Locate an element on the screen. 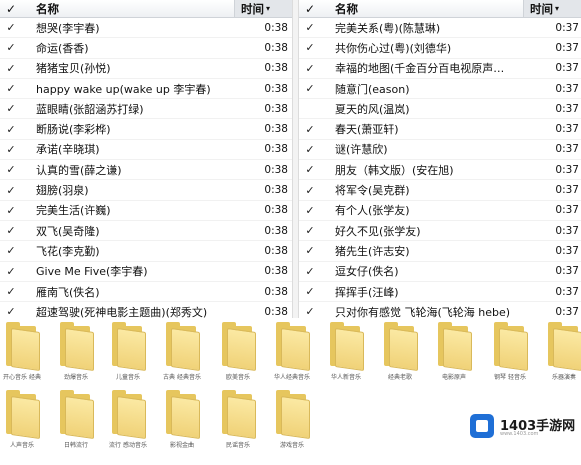  track-title: 共你伤心过(粤)(刘德华) is located at coordinates (393, 48).